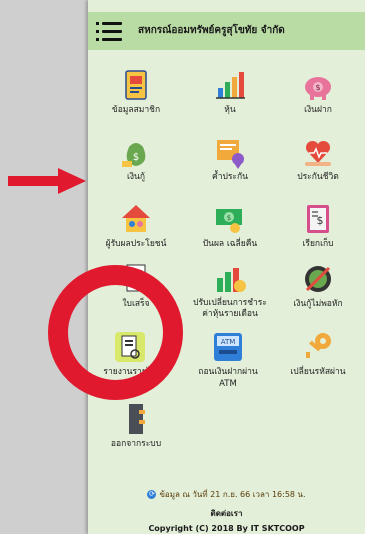  Describe the element at coordinates (115, 332) in the screenshot. I see `annotation-circle` at that location.